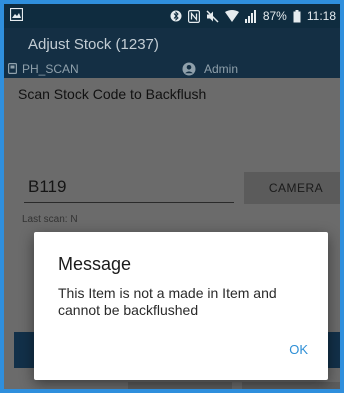  What do you see at coordinates (291, 385) in the screenshot?
I see `details-button: DETAILS` at bounding box center [291, 385].